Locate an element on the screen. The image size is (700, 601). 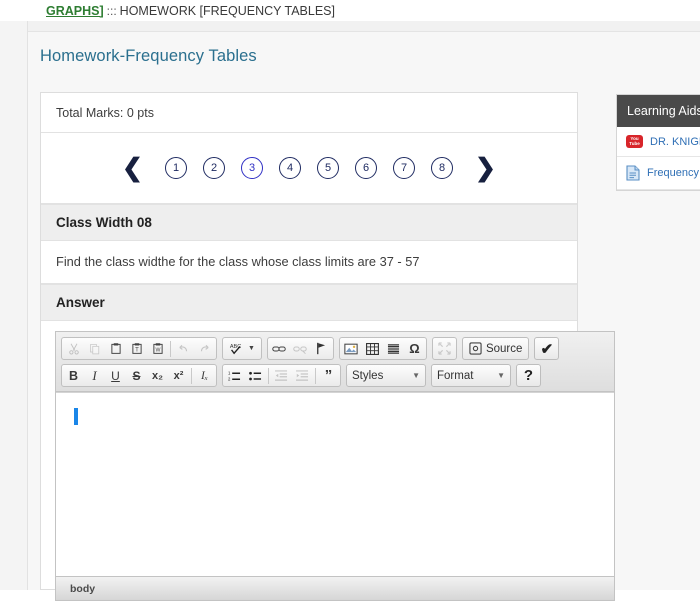
answer-heading: Answer is located at coordinates (309, 302).